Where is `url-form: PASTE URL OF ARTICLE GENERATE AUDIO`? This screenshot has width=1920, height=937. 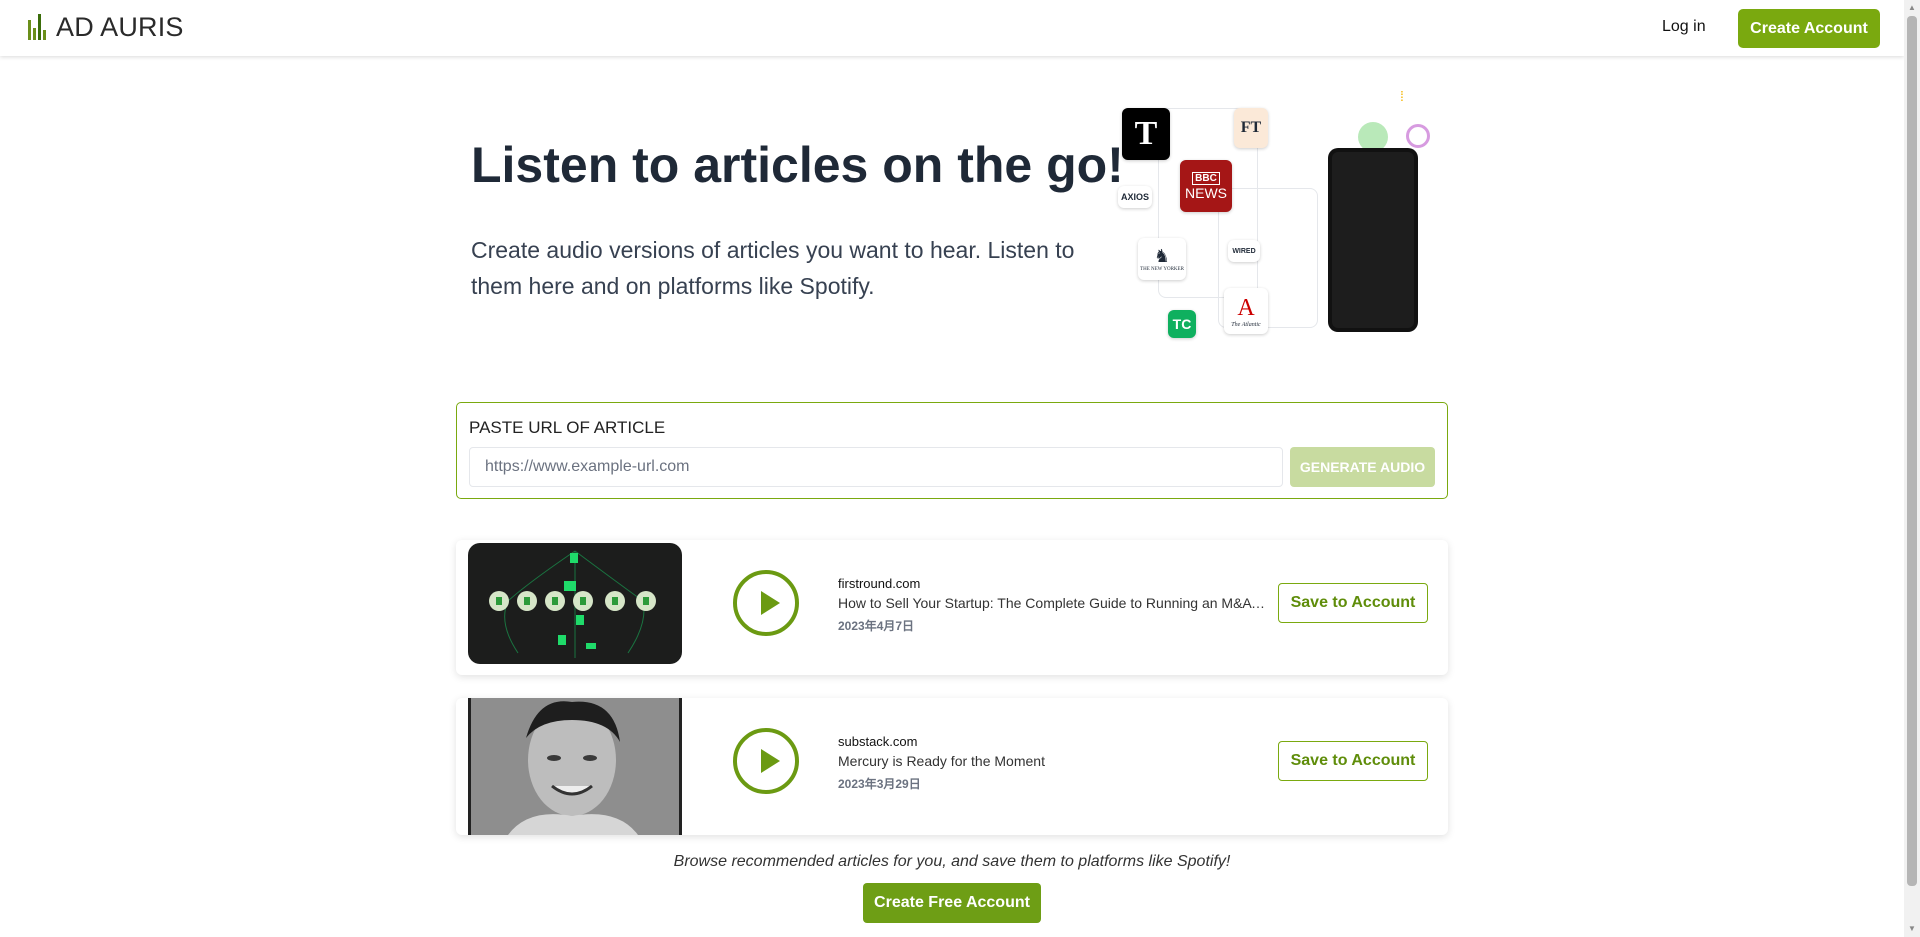 url-form: PASTE URL OF ARTICLE GENERATE AUDIO is located at coordinates (952, 450).